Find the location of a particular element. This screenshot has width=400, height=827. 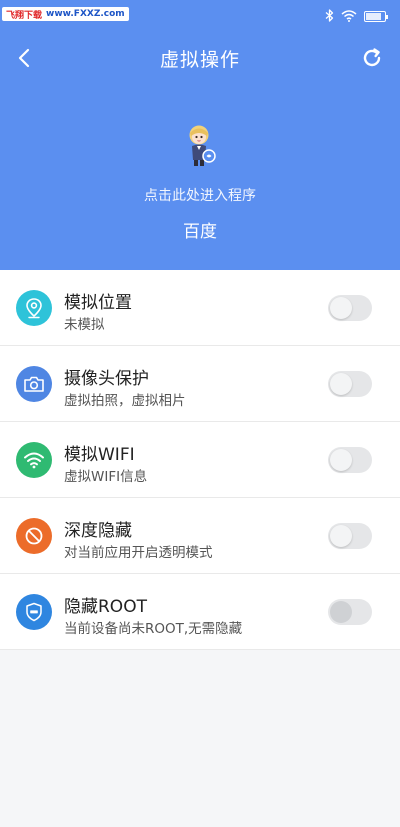

wifi-icon-badge is located at coordinates (34, 460).